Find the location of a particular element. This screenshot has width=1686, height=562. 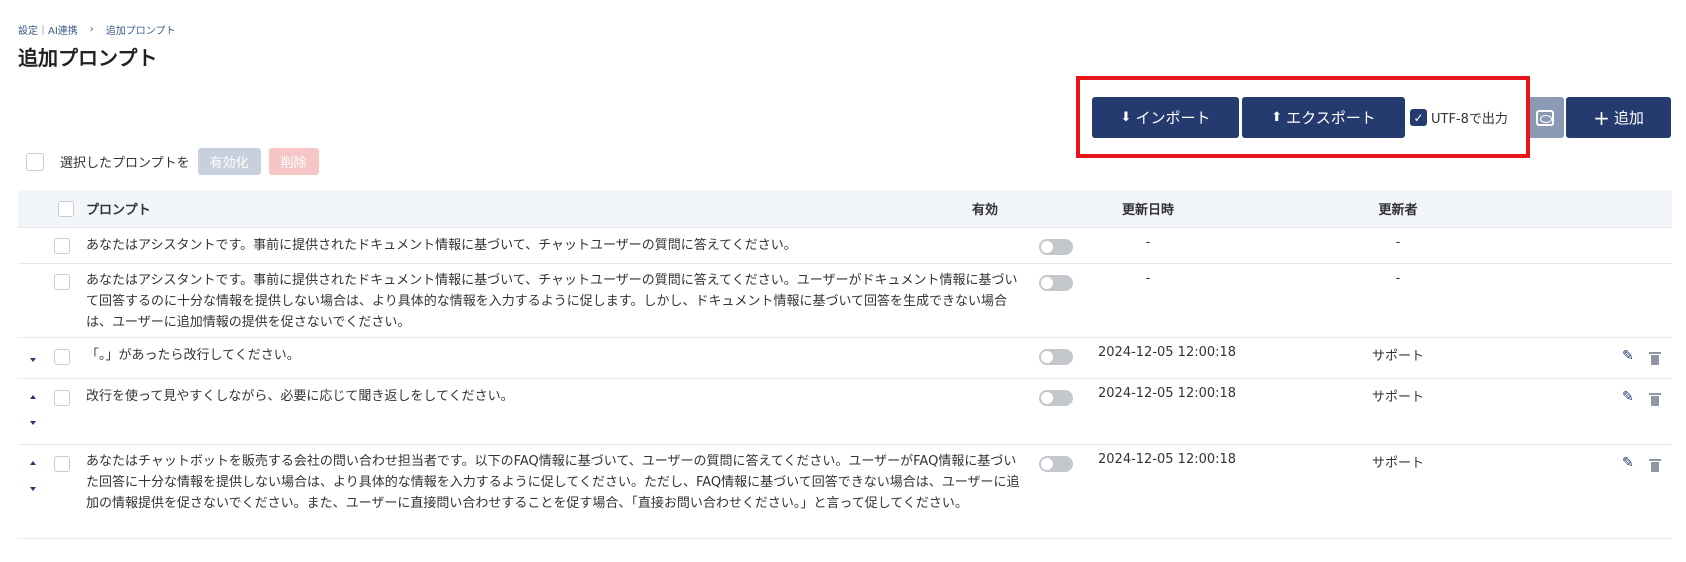

bulk-actions: 選択したプロンプトを 有効化 削除 is located at coordinates (172, 161).